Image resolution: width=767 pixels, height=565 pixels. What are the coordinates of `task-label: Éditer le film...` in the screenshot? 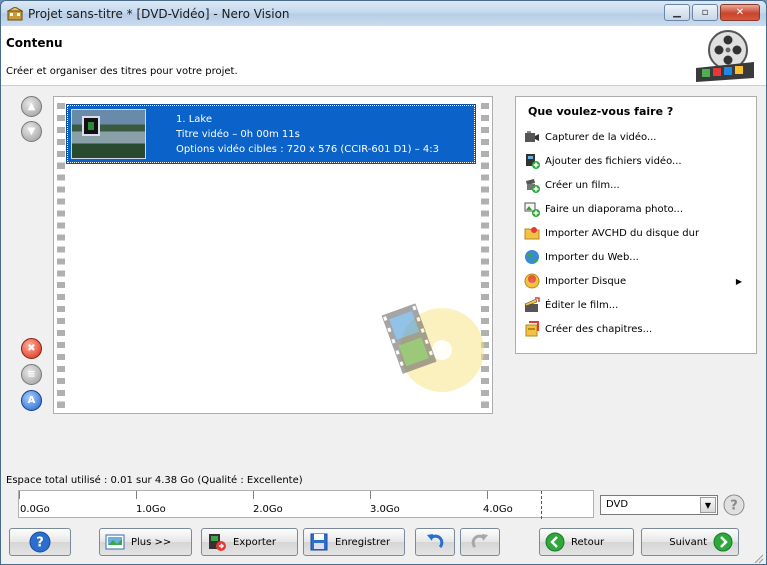 It's located at (582, 305).